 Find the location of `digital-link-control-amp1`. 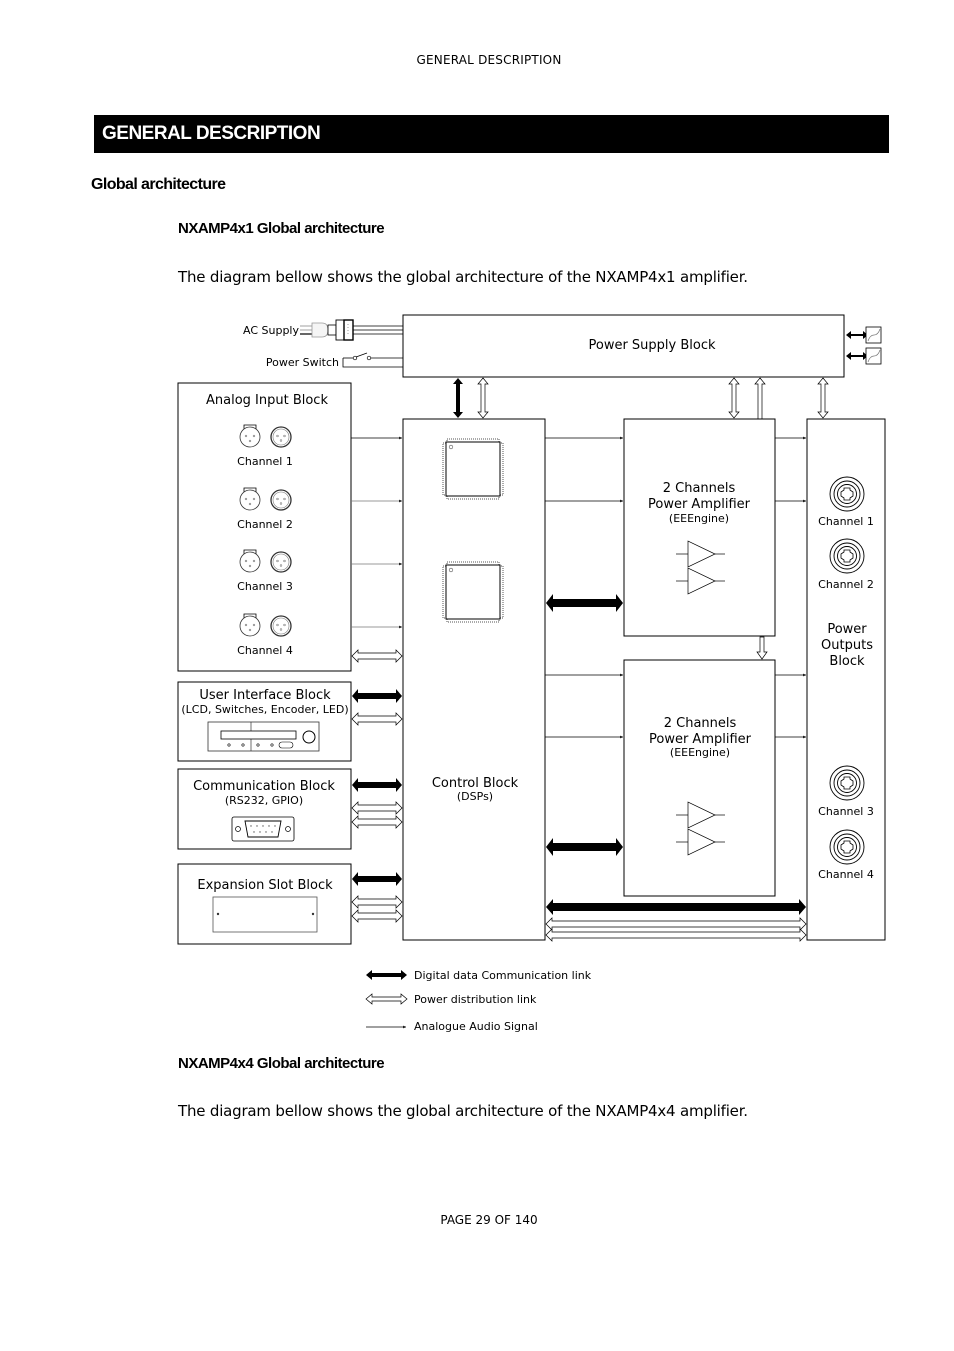

digital-link-control-amp1 is located at coordinates (584, 603).